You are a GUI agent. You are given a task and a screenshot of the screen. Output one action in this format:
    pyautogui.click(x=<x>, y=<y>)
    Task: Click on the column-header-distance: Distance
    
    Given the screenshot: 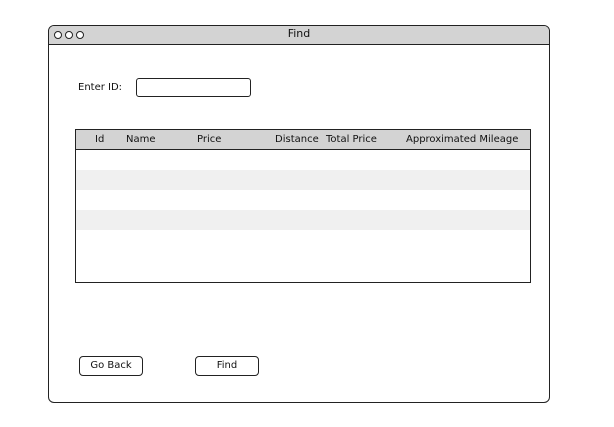 What is the action you would take?
    pyautogui.click(x=297, y=139)
    